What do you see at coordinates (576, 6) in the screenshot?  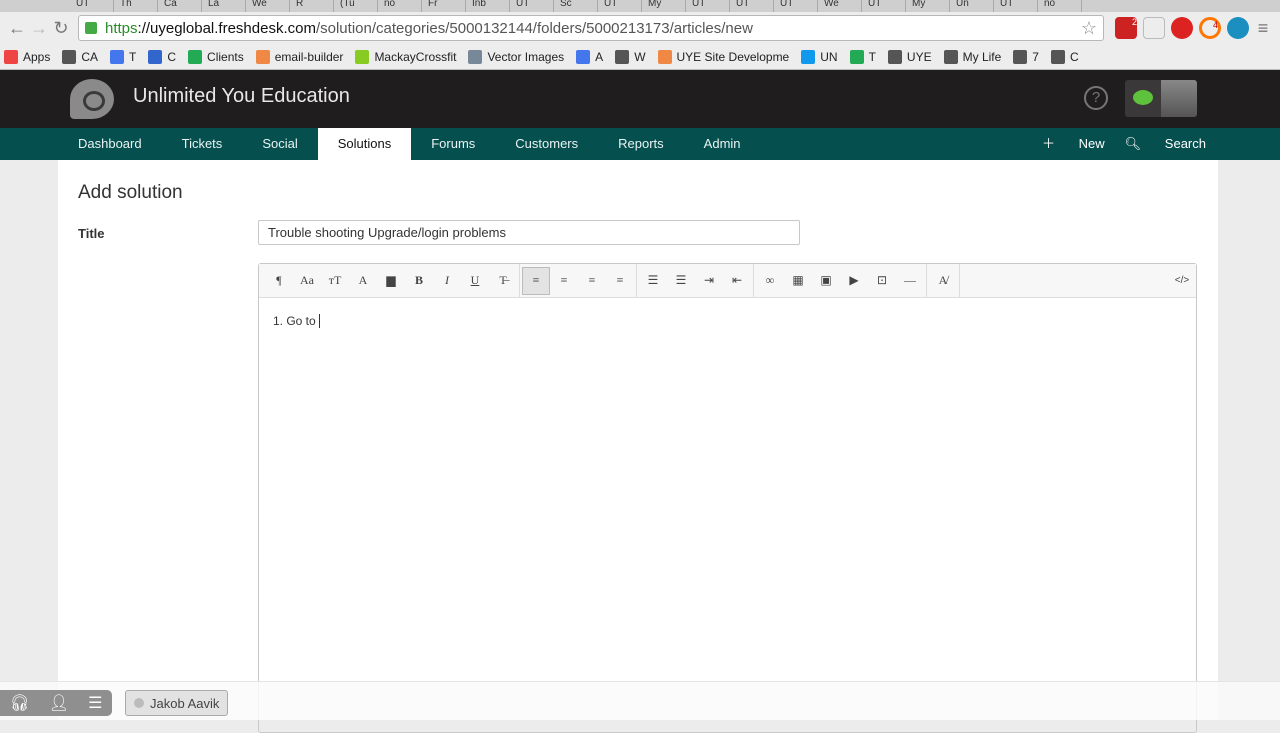 I see `browser-tab: Sc` at bounding box center [576, 6].